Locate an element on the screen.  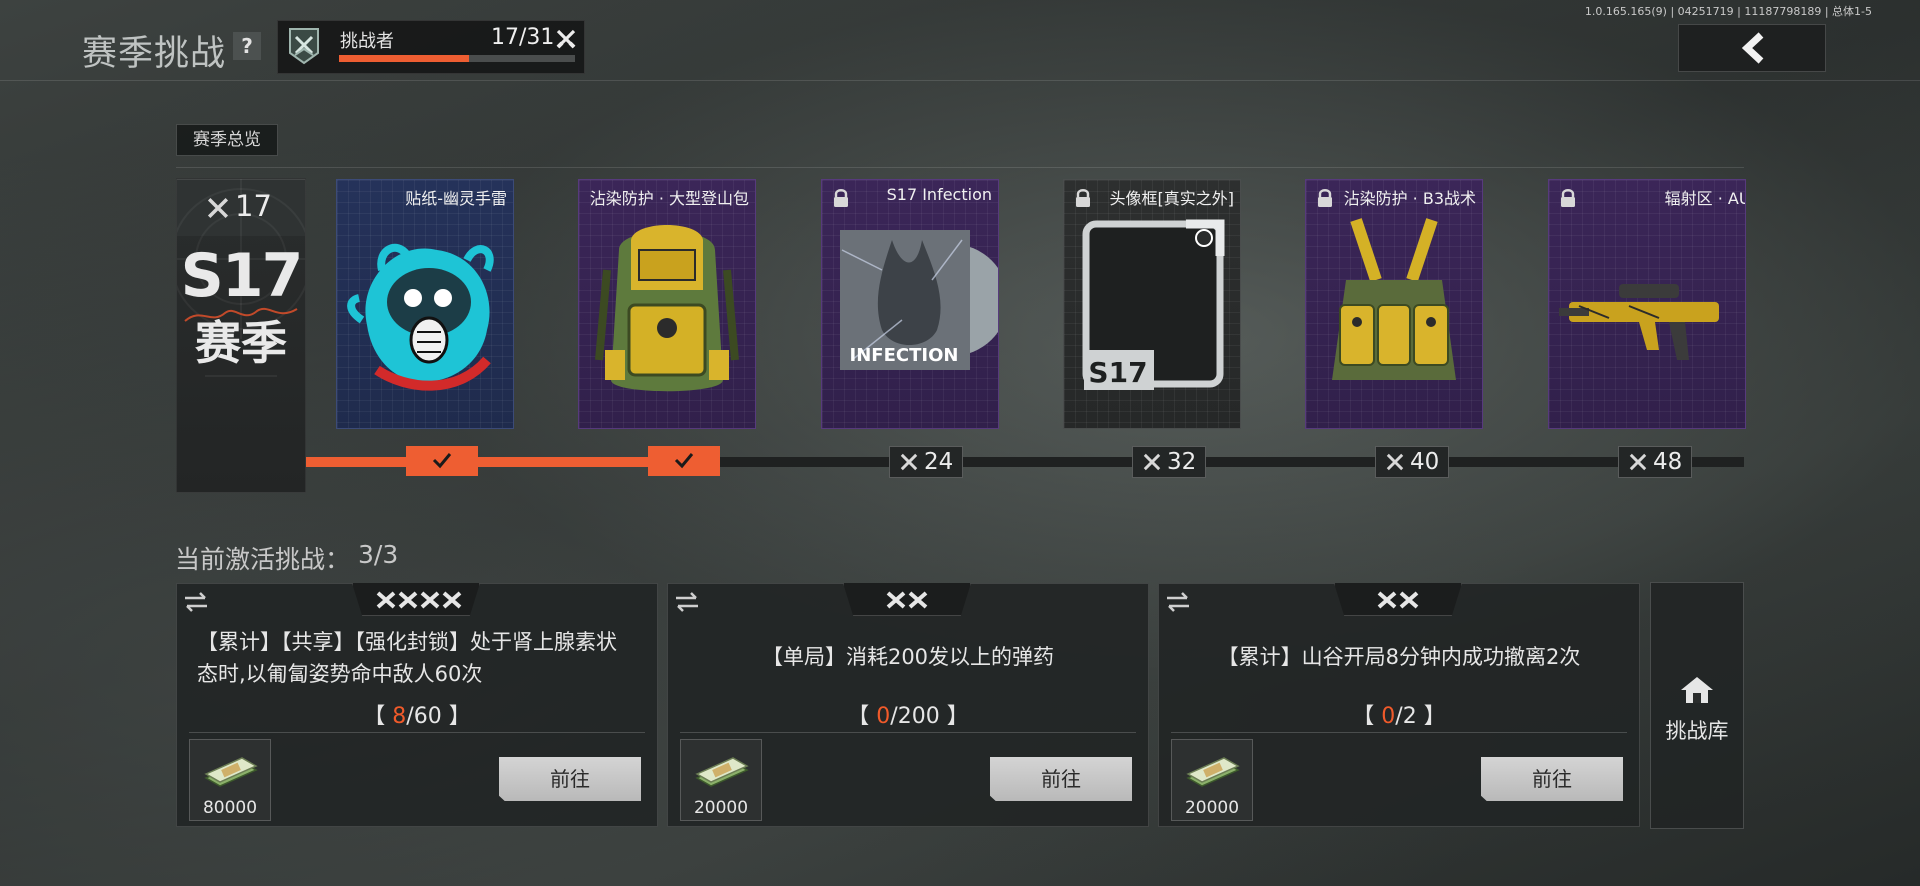
progress-total: /2 is located at coordinates (1406, 716).